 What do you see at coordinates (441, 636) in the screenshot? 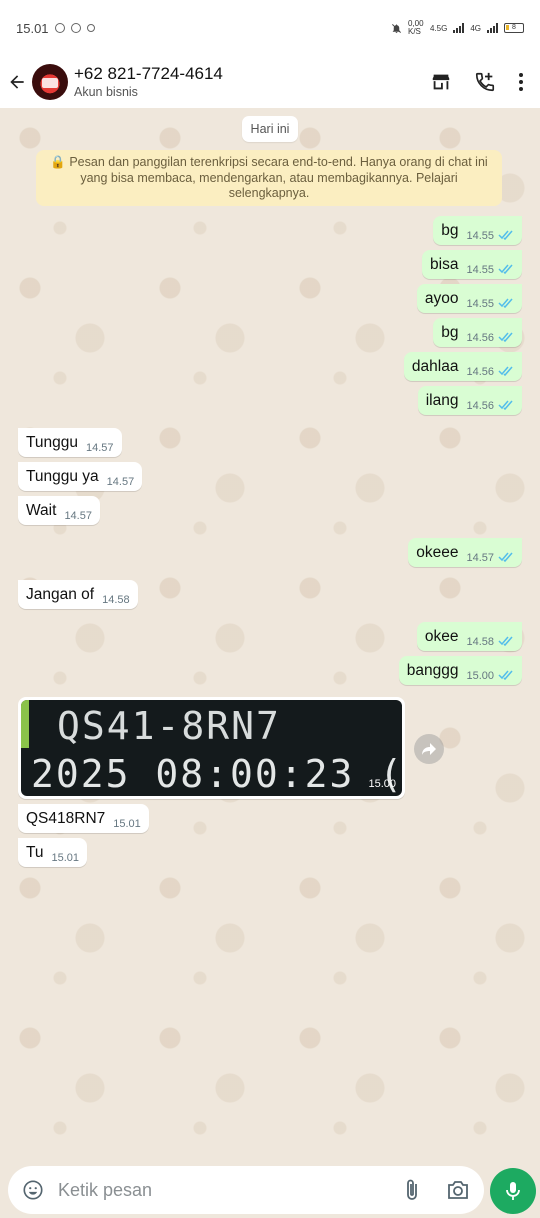
I see `message-text: okee` at bounding box center [441, 636].